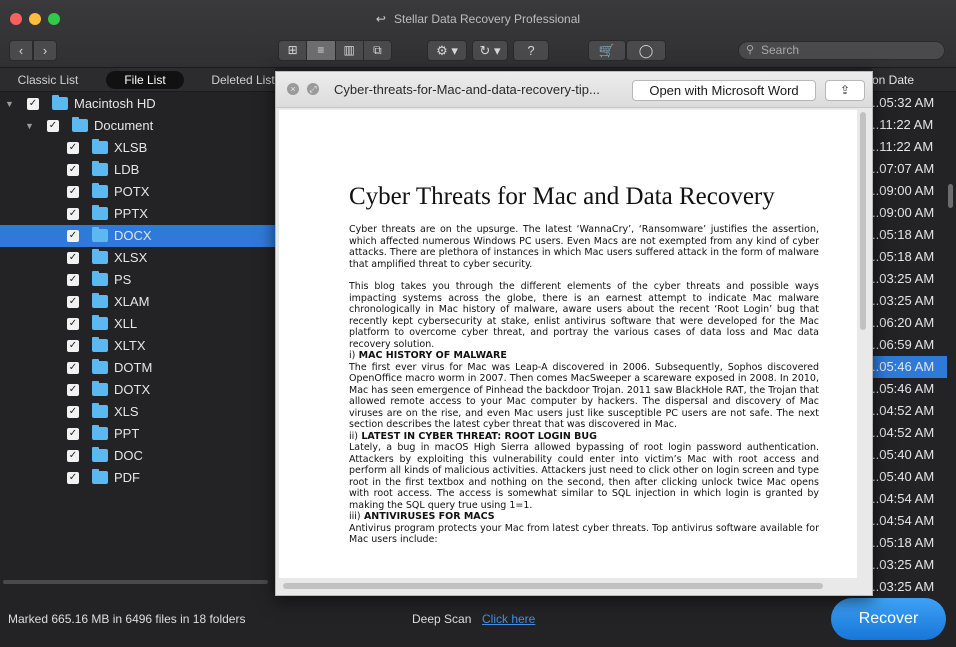  What do you see at coordinates (909, 345) in the screenshot?
I see `date-cell: ..06:59 AM` at bounding box center [909, 345].